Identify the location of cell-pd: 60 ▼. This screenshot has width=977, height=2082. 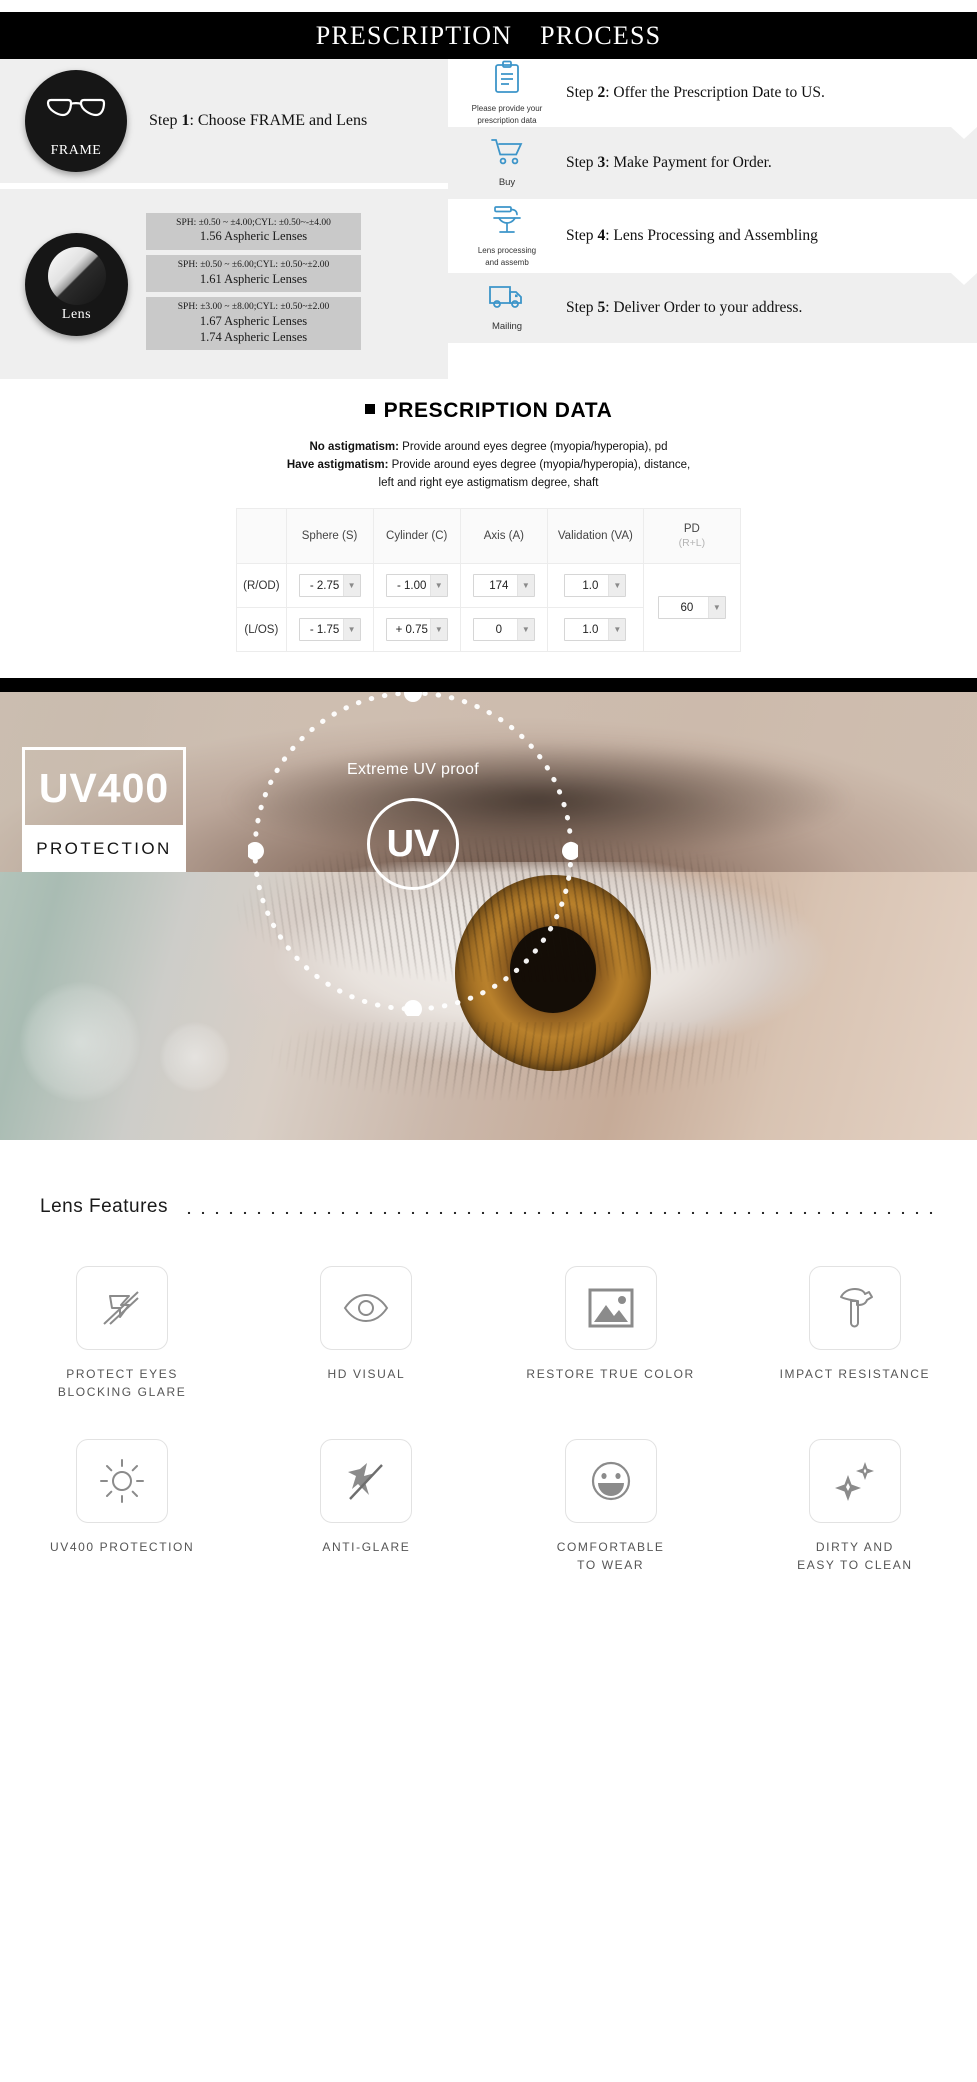
(691, 608).